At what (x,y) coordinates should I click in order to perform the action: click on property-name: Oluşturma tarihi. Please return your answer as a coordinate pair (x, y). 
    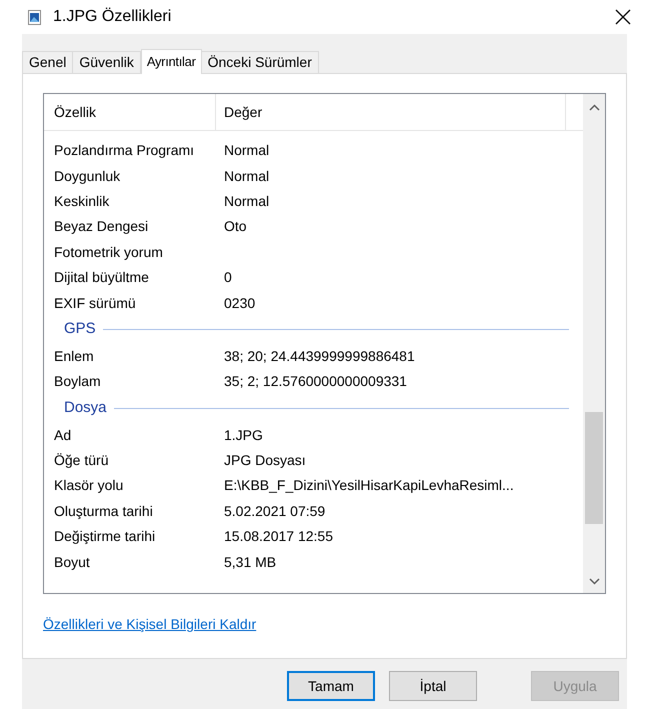
    Looking at the image, I should click on (103, 510).